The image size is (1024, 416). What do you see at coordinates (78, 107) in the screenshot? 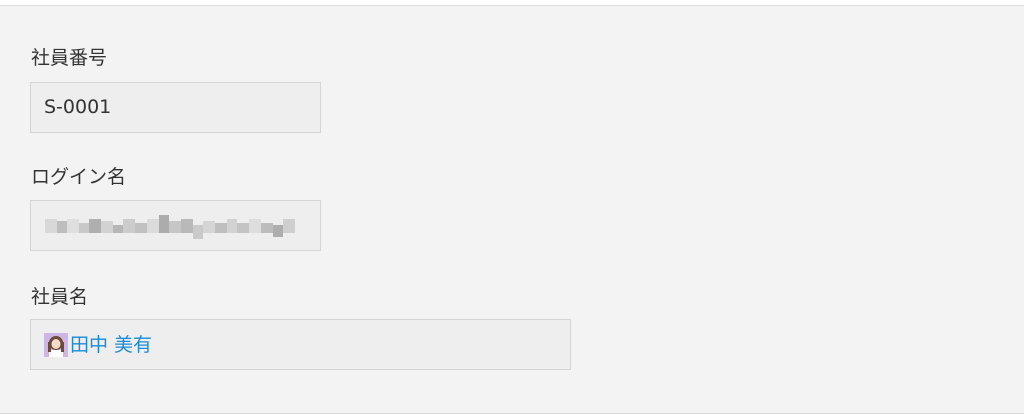
I see `employee-id-value: S-0001` at bounding box center [78, 107].